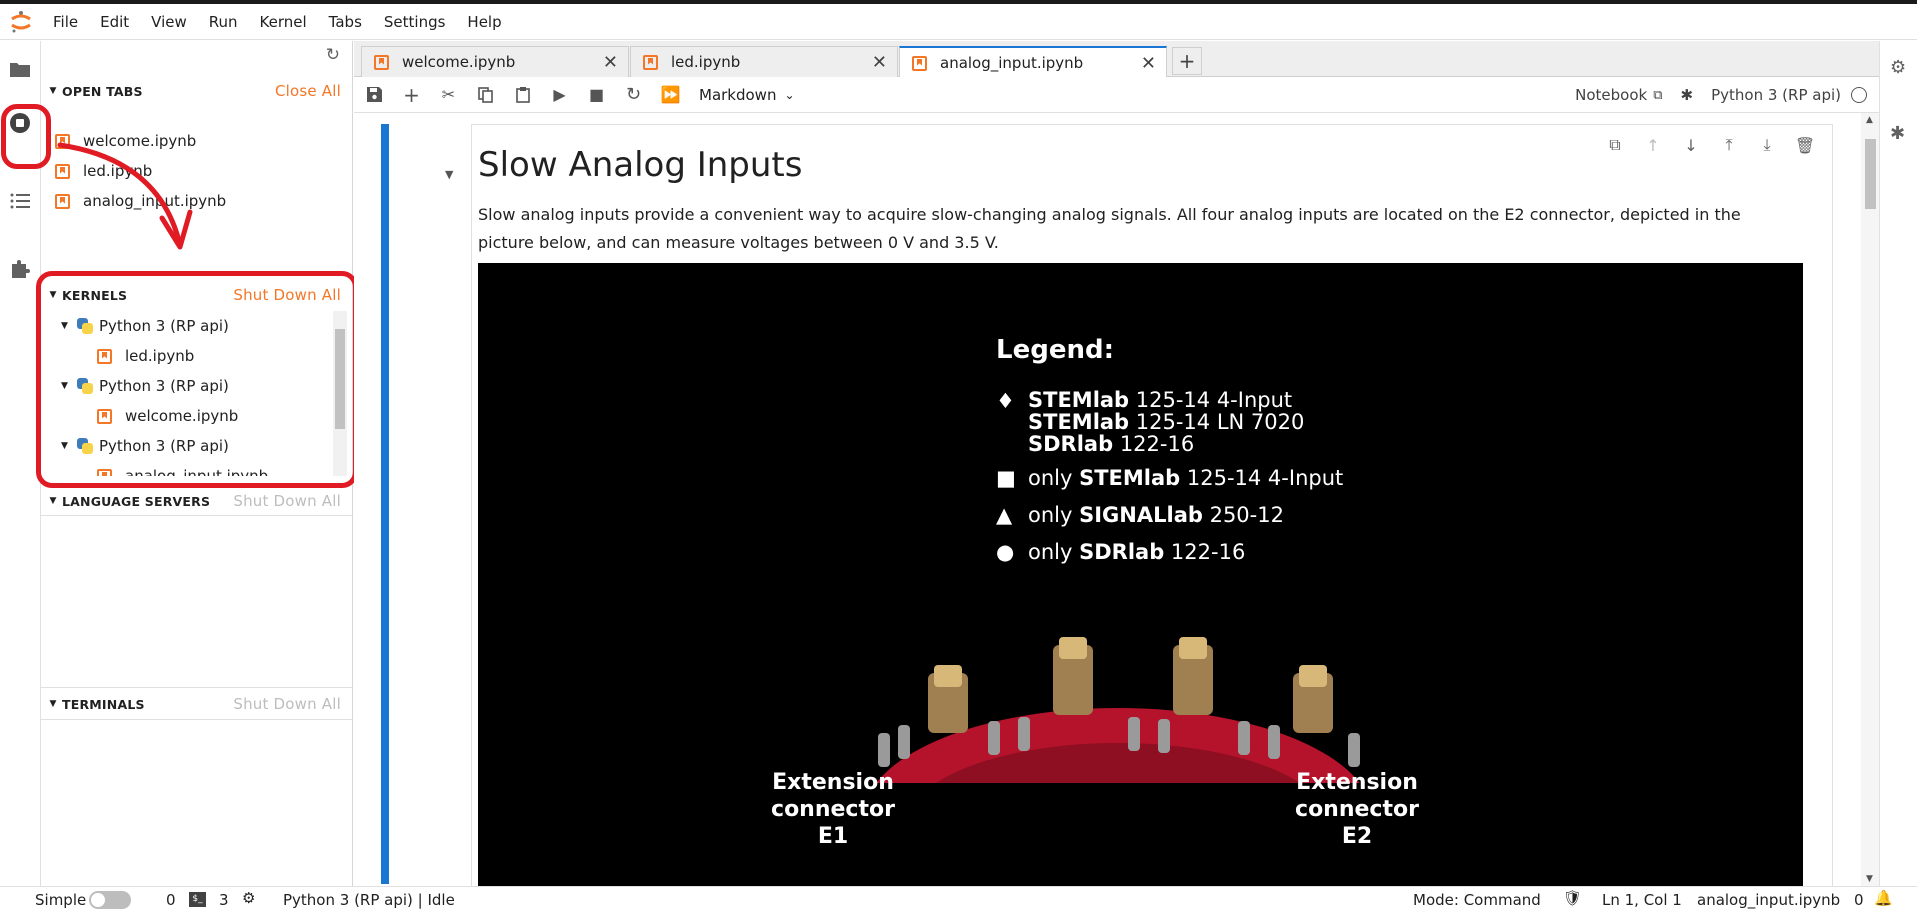  Describe the element at coordinates (1898, 463) in the screenshot. I see `right-activity-bar: ⚙ ✱` at that location.